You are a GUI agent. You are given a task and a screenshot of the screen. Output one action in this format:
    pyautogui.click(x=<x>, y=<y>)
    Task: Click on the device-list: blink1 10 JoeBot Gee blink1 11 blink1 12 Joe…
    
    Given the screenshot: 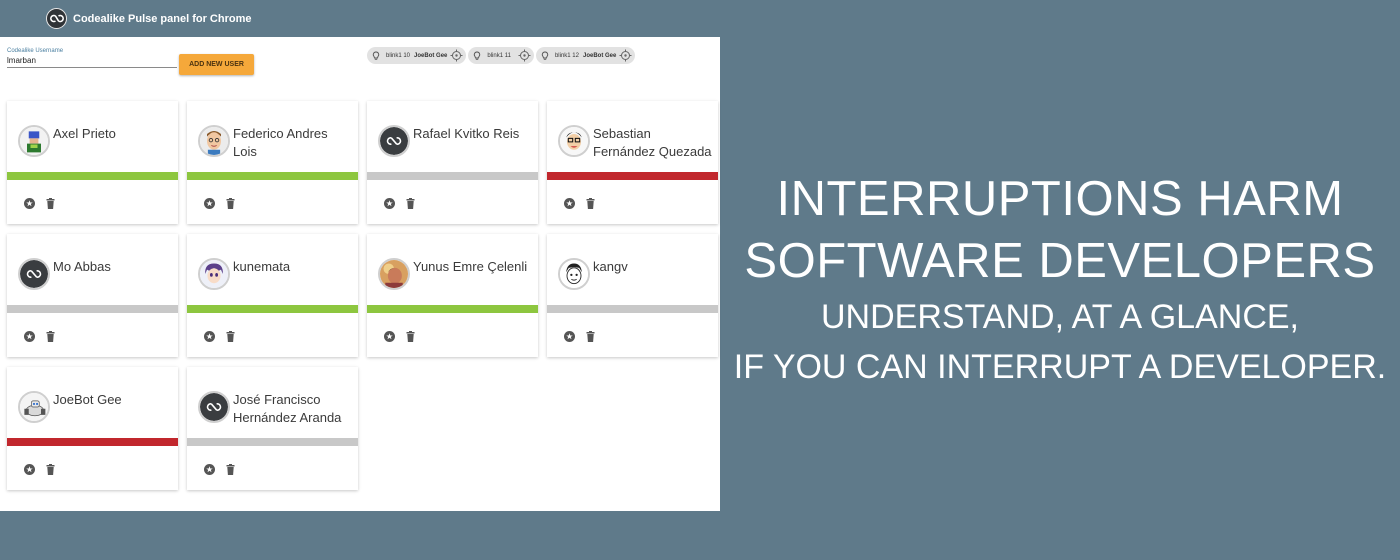 What is the action you would take?
    pyautogui.click(x=501, y=55)
    